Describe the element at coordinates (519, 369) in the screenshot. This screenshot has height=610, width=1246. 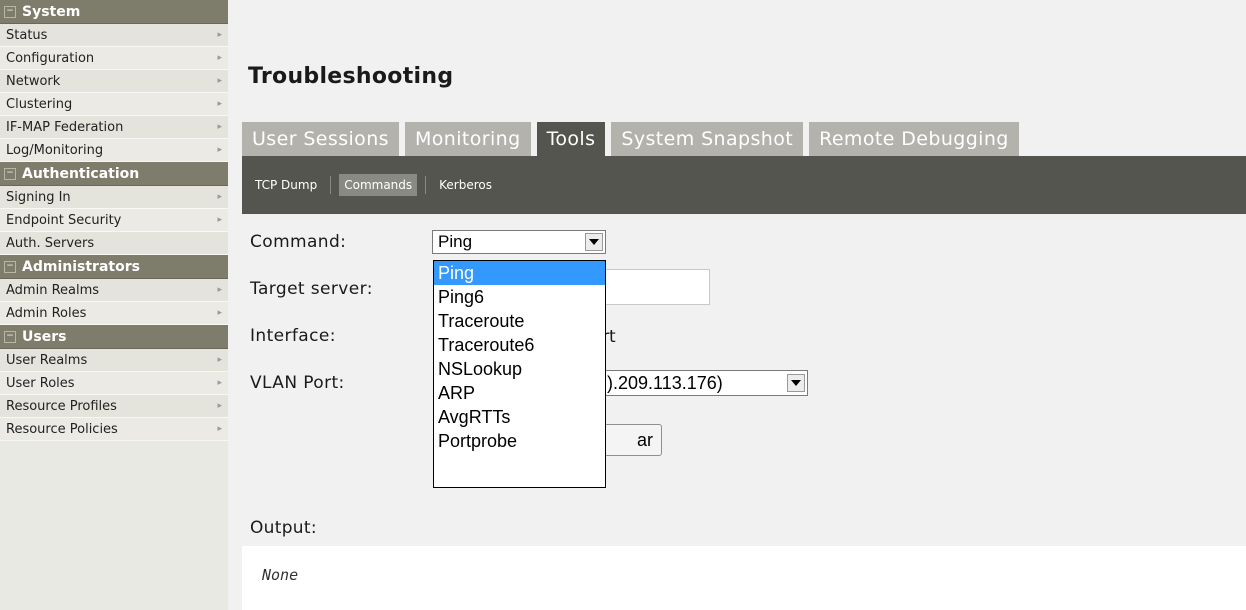
I see `dropdown-option-nslookup: NSLookup` at that location.